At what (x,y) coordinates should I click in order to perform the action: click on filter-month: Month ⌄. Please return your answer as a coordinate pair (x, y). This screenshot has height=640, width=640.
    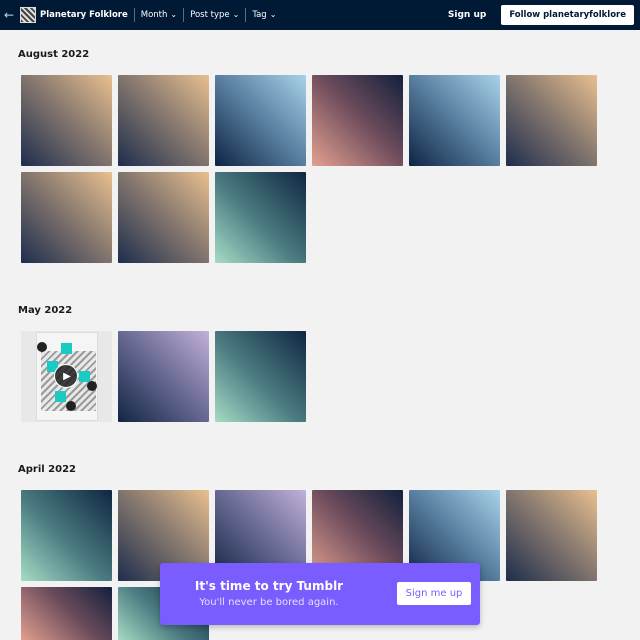
    Looking at the image, I should click on (159, 15).